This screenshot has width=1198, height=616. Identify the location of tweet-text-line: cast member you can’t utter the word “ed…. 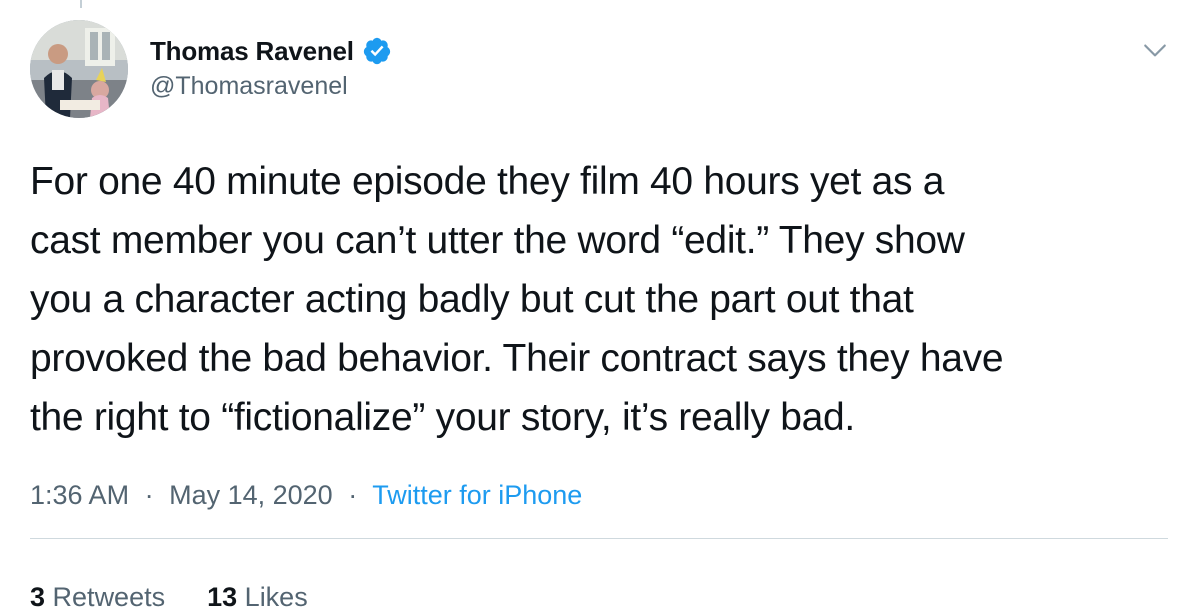
(497, 240).